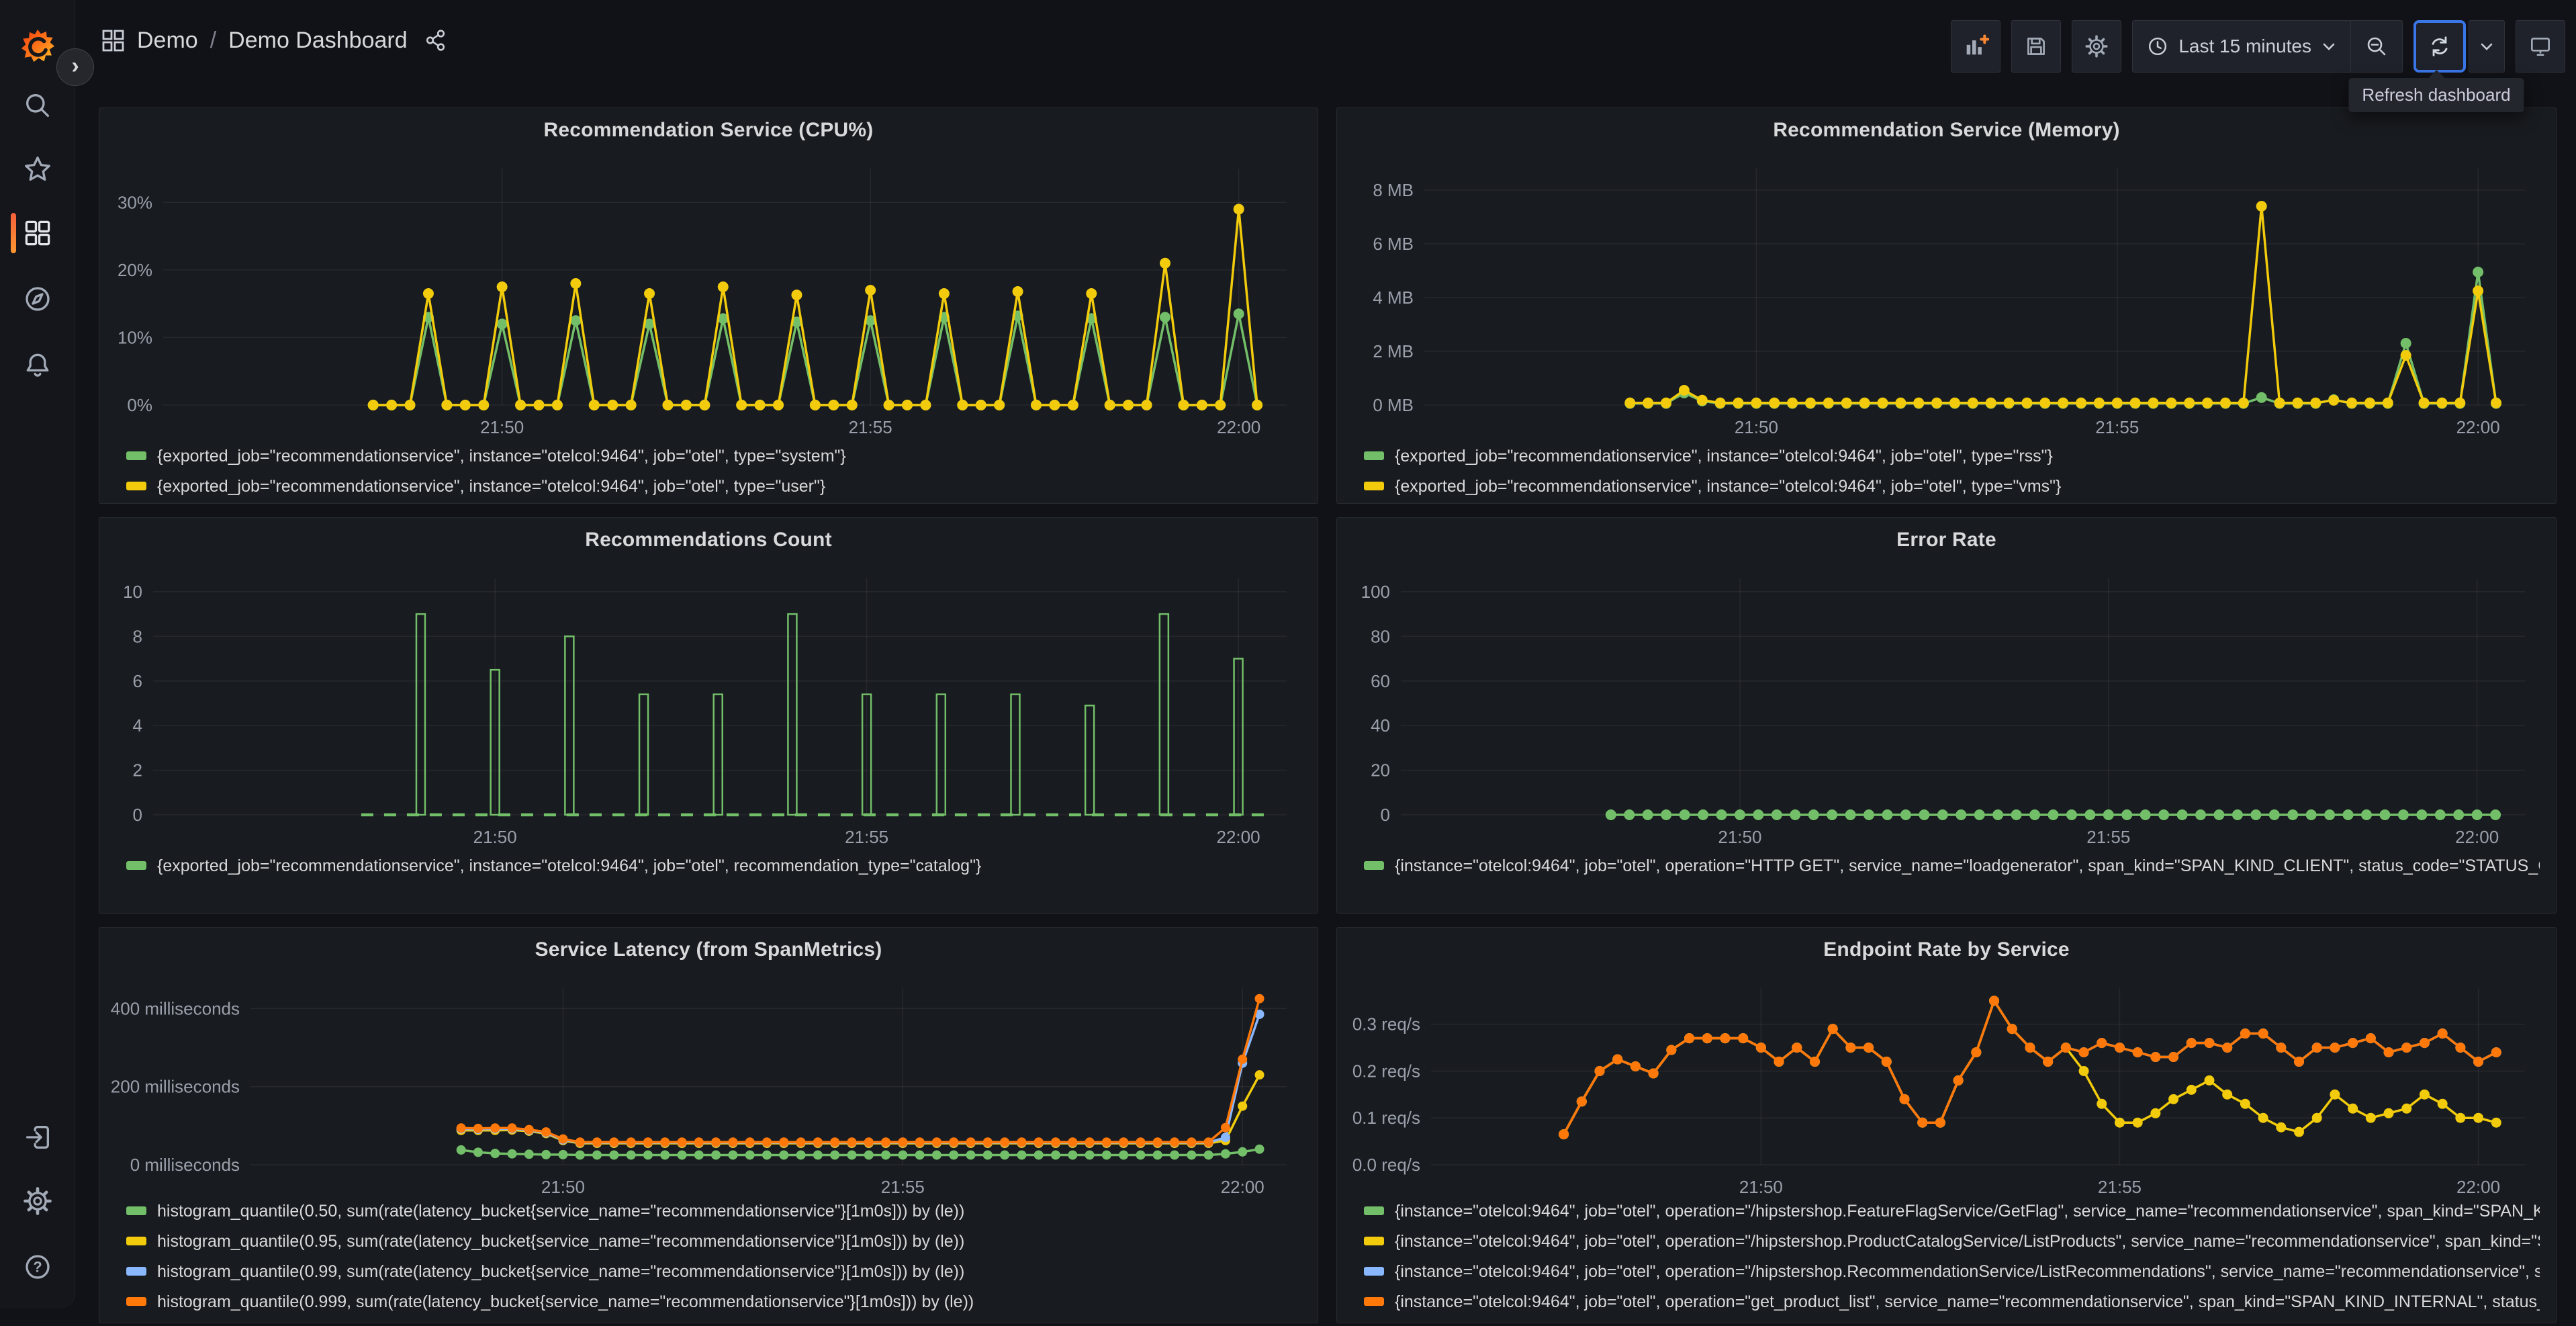 The width and height of the screenshot is (2576, 1326). Describe the element at coordinates (132, 592) in the screenshot. I see `svg-text: 10` at that location.